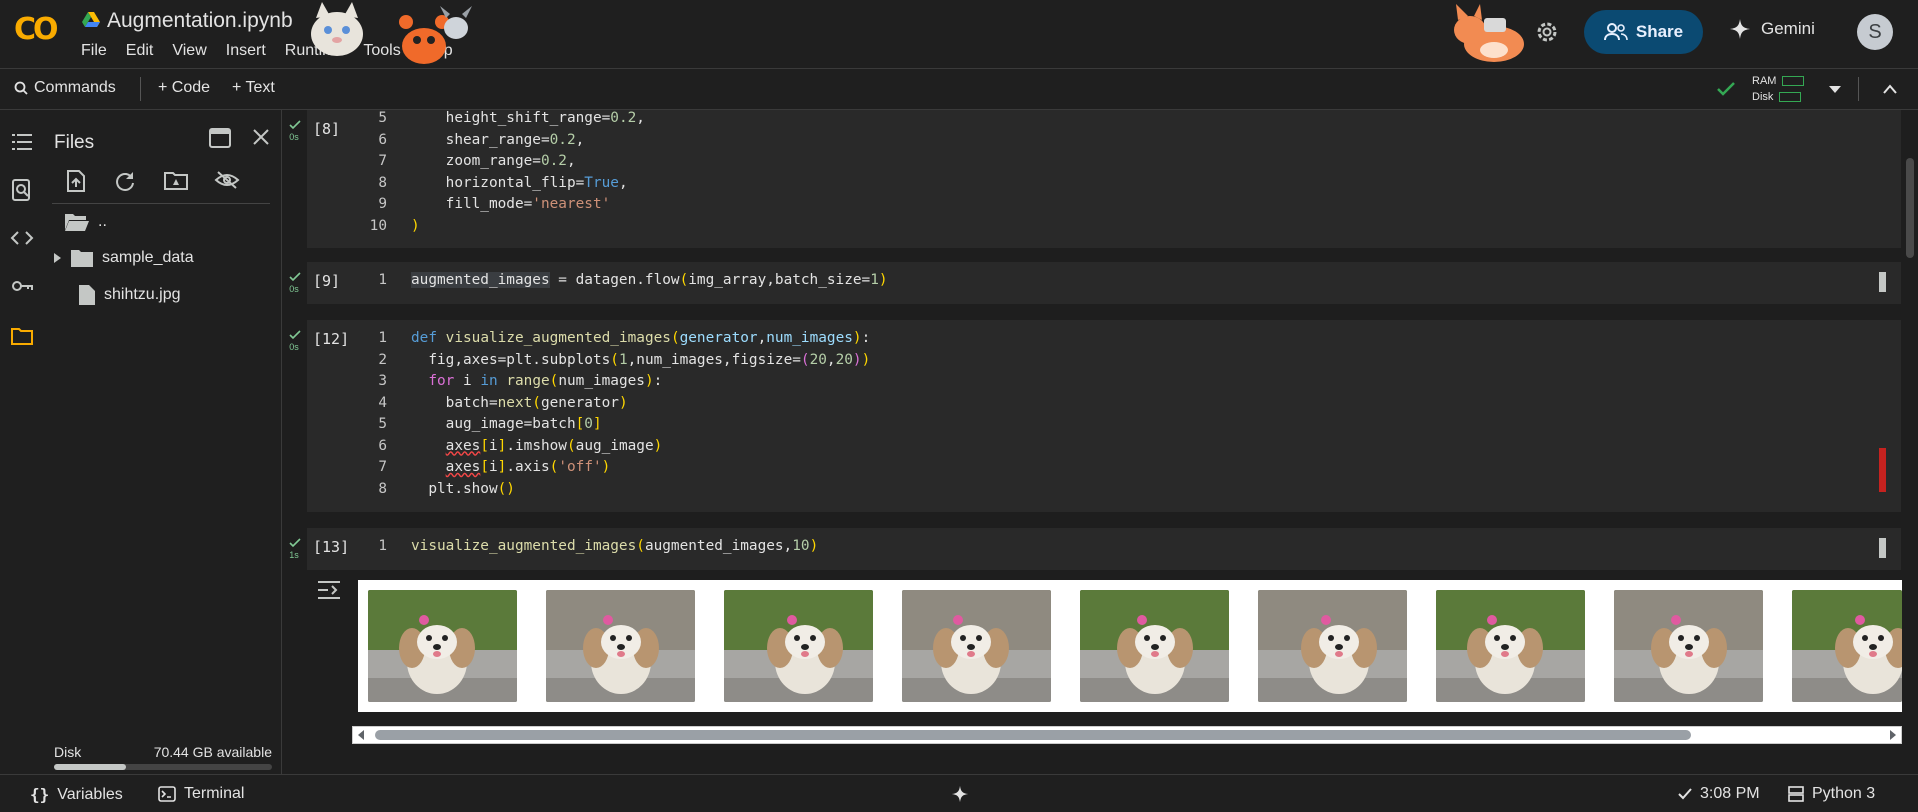  What do you see at coordinates (1882, 470) in the screenshot?
I see `error-marker` at bounding box center [1882, 470].